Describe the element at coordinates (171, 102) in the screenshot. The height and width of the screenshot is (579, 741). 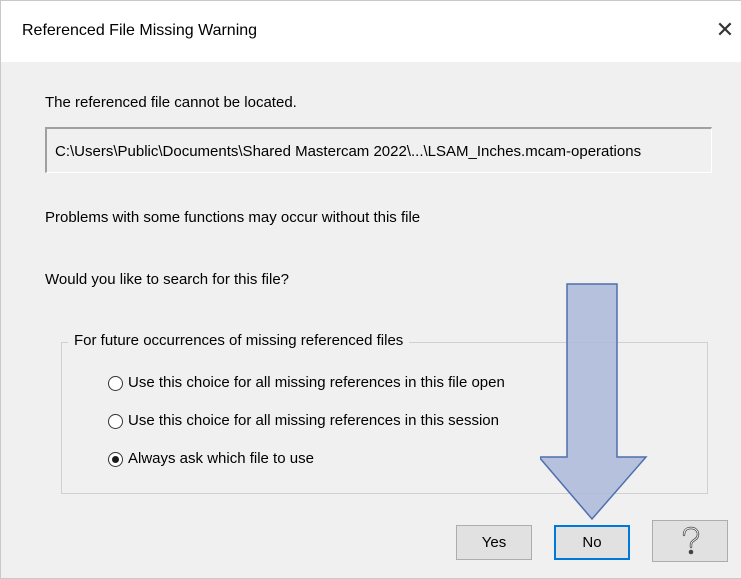
I see `not-located-message: The referenced file cannot be located.` at that location.